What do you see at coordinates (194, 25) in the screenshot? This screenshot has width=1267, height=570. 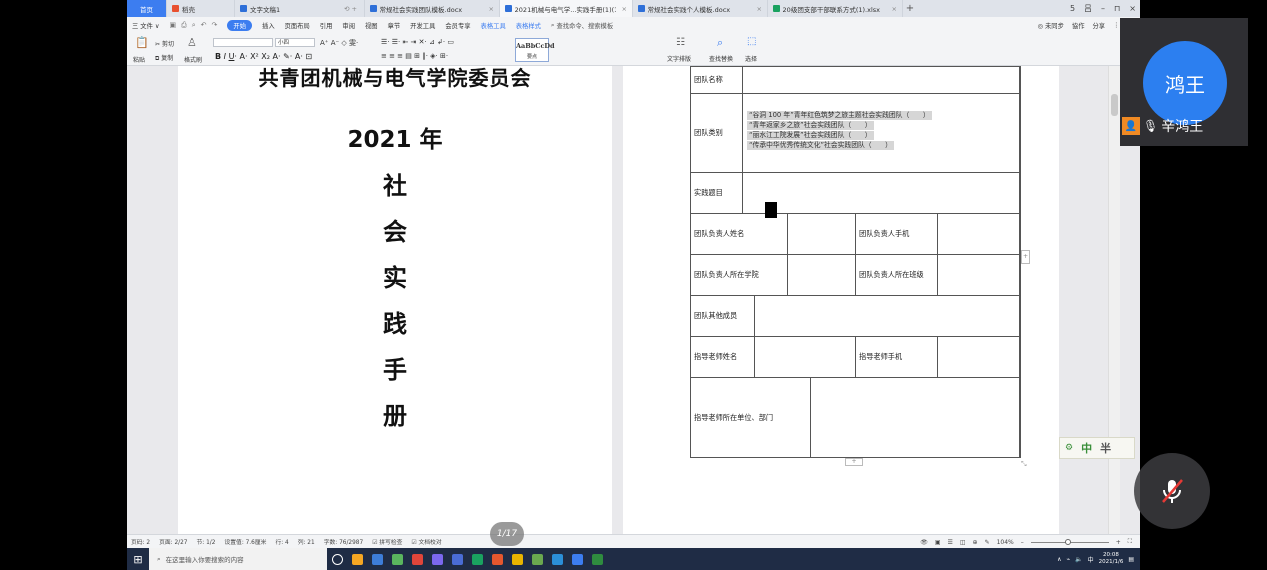 I see `preview-icon: ⌕` at bounding box center [194, 25].